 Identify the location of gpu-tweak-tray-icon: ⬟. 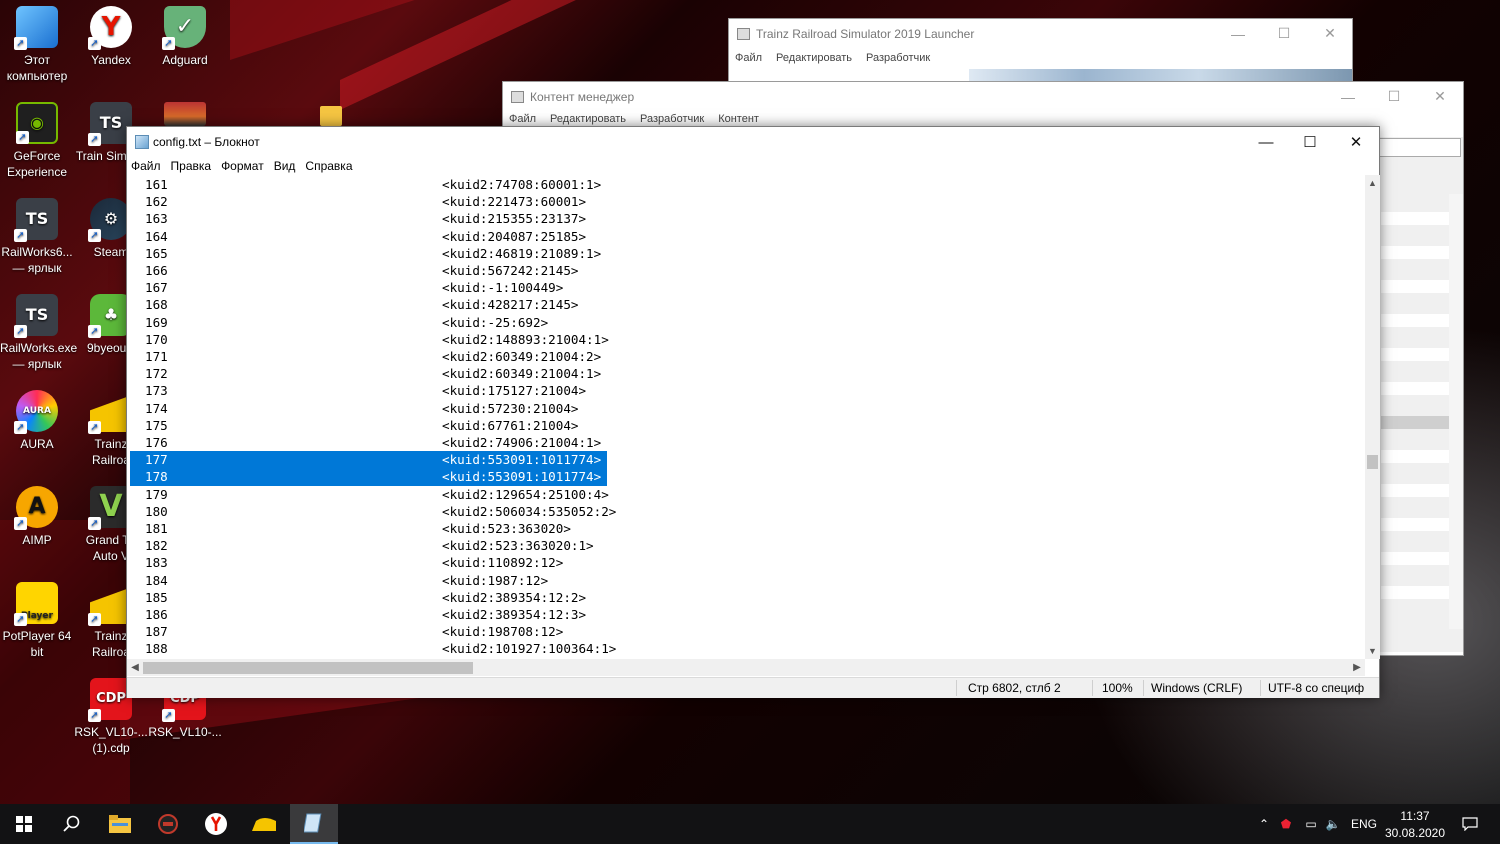
(1286, 824).